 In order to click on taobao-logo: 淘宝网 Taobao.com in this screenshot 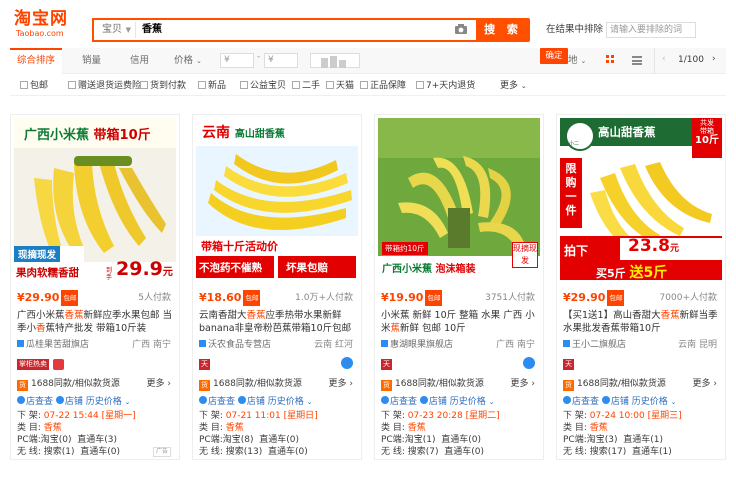, I will do `click(49, 26)`.